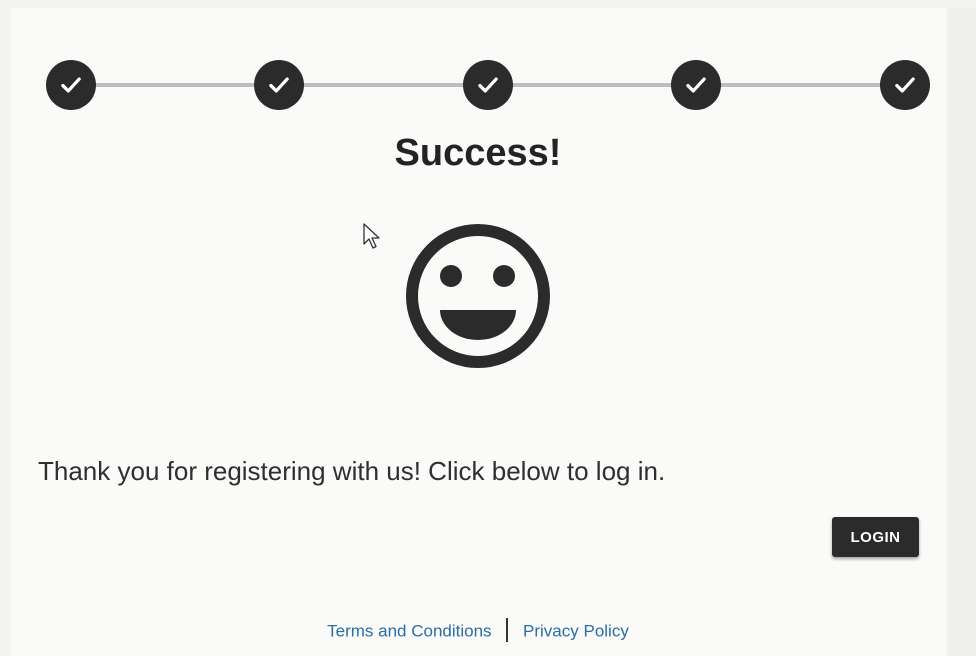 This screenshot has width=976, height=656. I want to click on terms-and-conditions-link: Terms and Conditions, so click(409, 630).